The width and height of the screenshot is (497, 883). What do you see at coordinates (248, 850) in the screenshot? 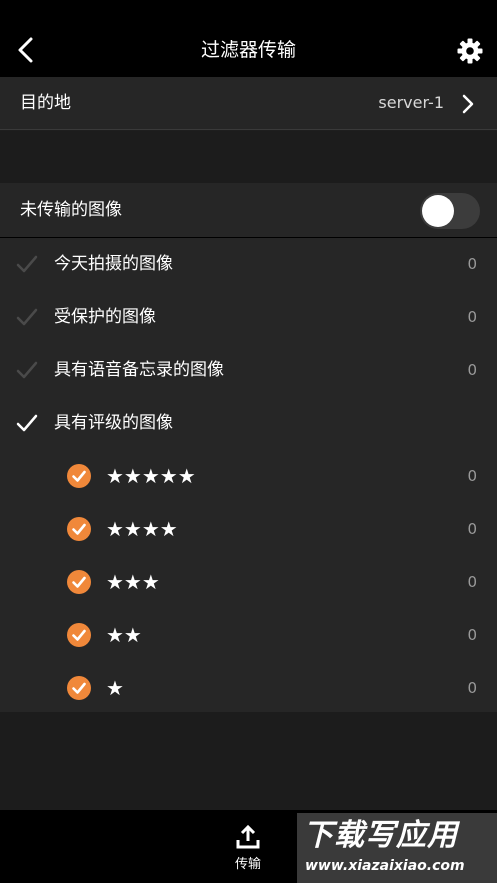
I see `transfer-button: 传输` at bounding box center [248, 850].